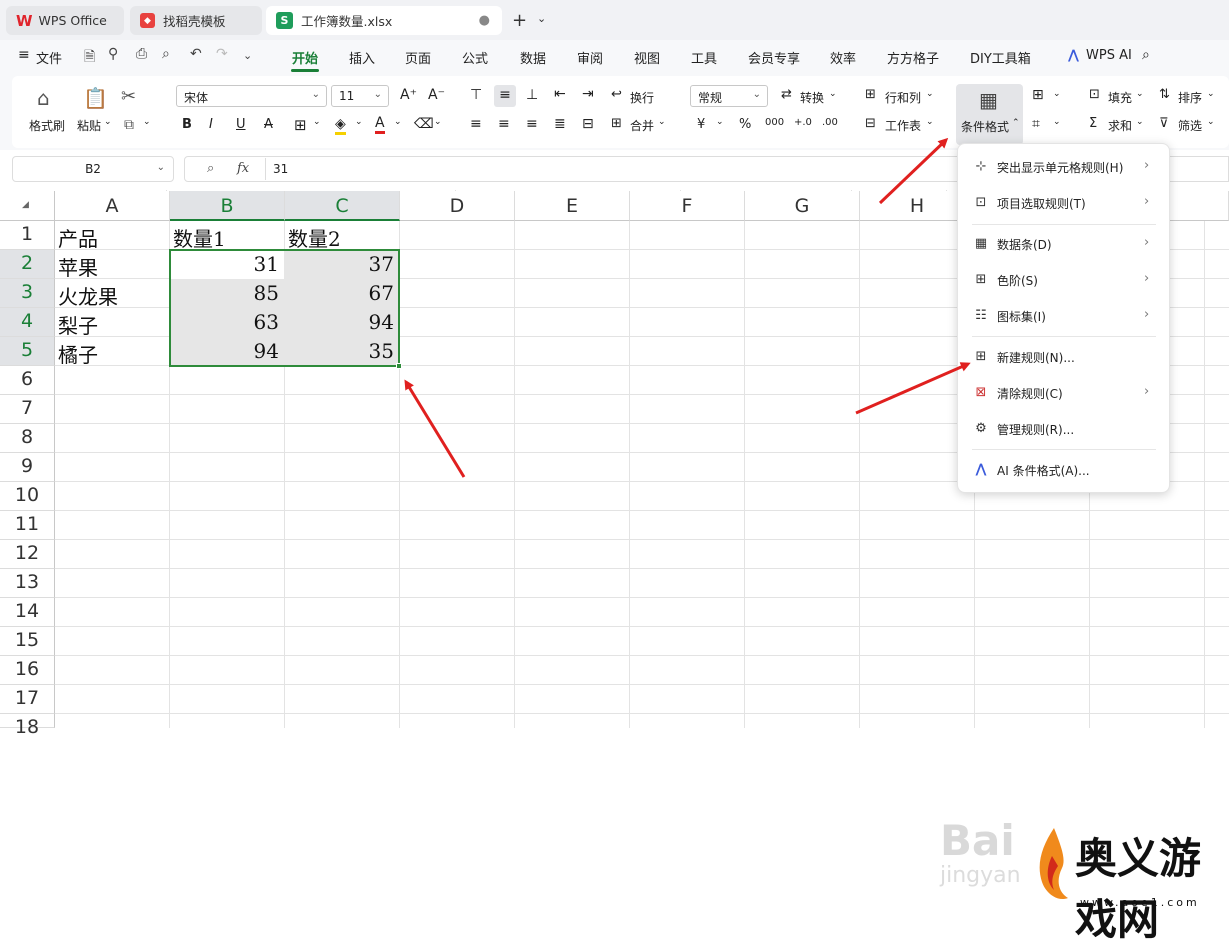  I want to click on jingyan-watermark: jingyan, so click(980, 875).